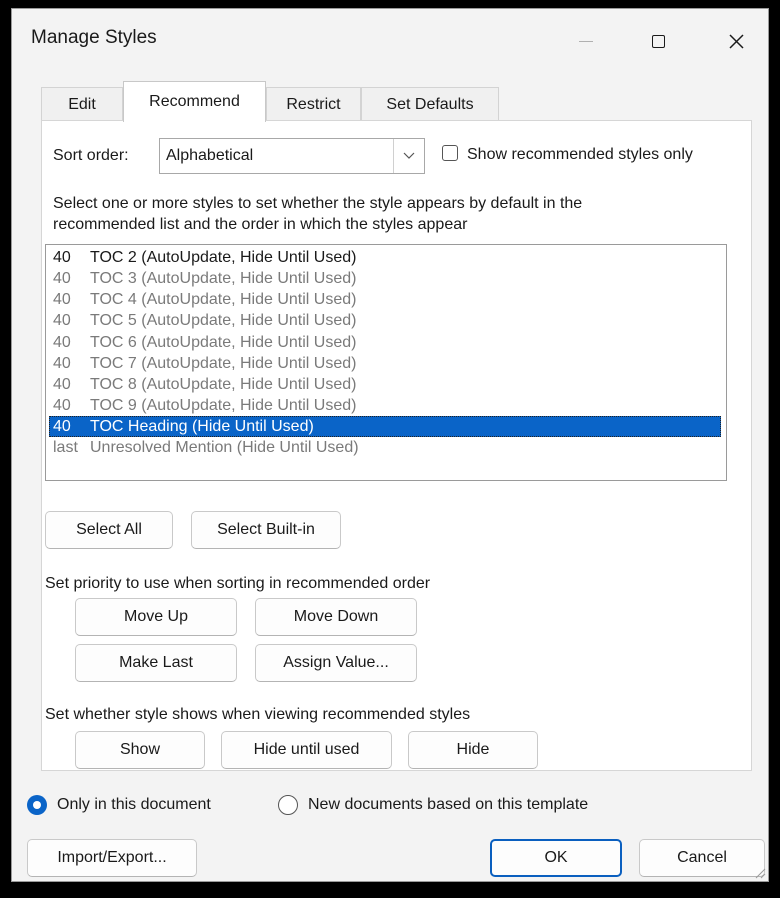 The width and height of the screenshot is (780, 898). What do you see at coordinates (82, 103) in the screenshot?
I see `tab-edit: Edit` at bounding box center [82, 103].